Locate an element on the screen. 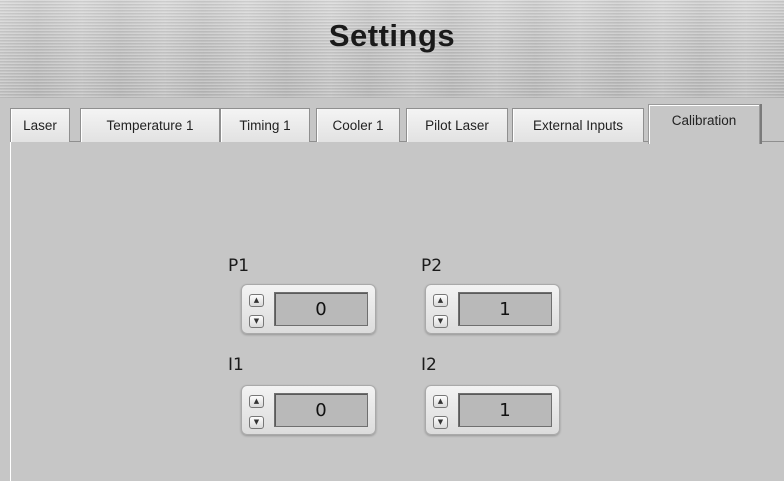 This screenshot has width=784, height=481. i2-numeric-control: ▲ ▼ 1 is located at coordinates (492, 410).